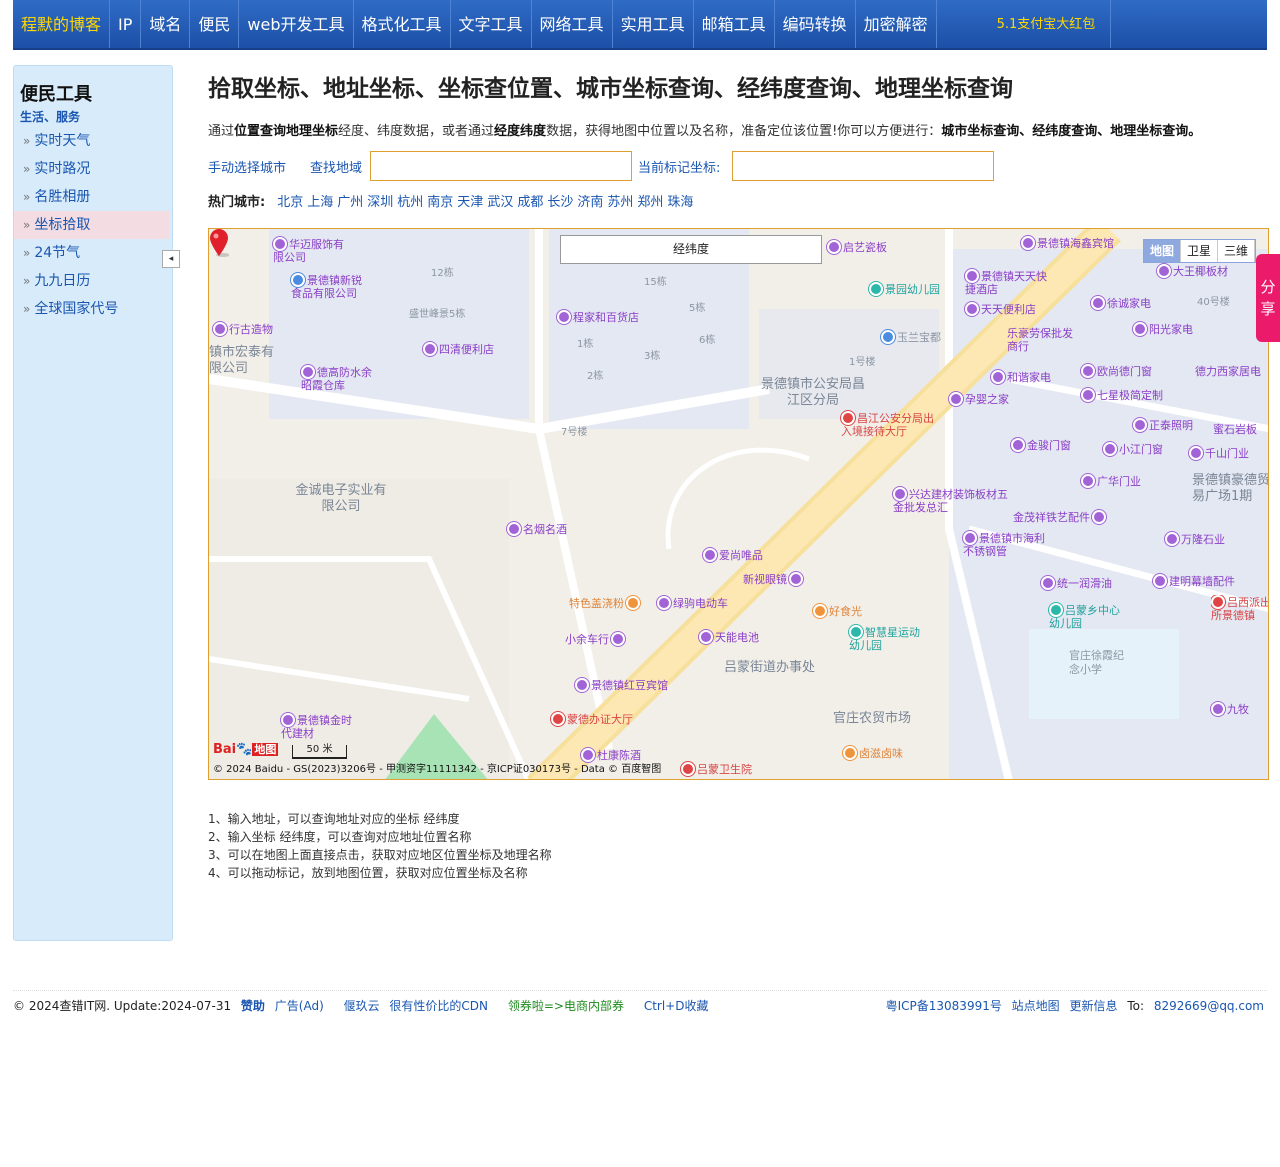 The image size is (1280, 1167). Describe the element at coordinates (953, 500) in the screenshot. I see `map-poi: 兴达建材装饰板材五金批发总汇` at that location.